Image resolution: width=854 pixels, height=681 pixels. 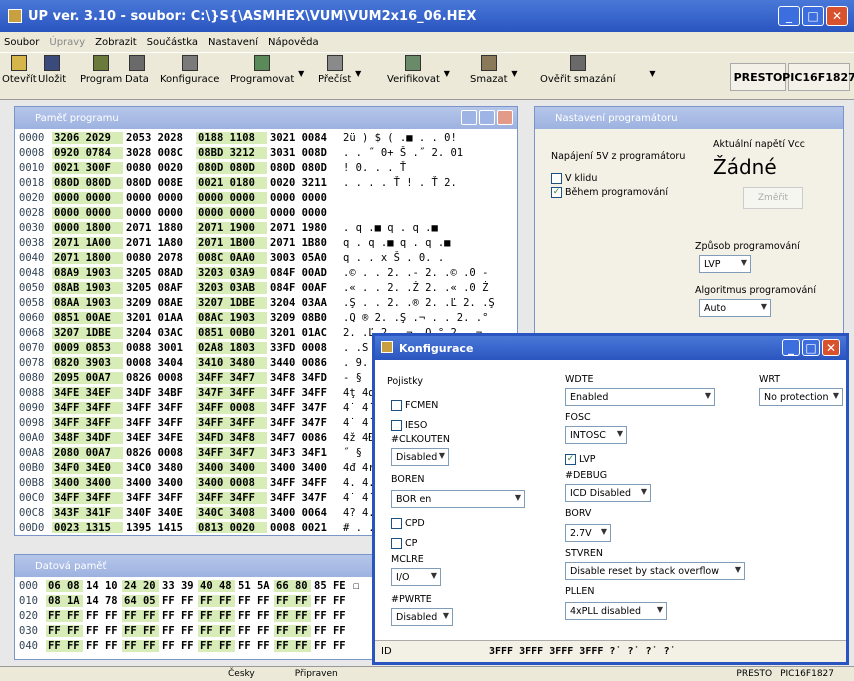 What do you see at coordinates (231, 302) in the screenshot?
I see `hex-cell: 3207 1DBE` at bounding box center [231, 302].